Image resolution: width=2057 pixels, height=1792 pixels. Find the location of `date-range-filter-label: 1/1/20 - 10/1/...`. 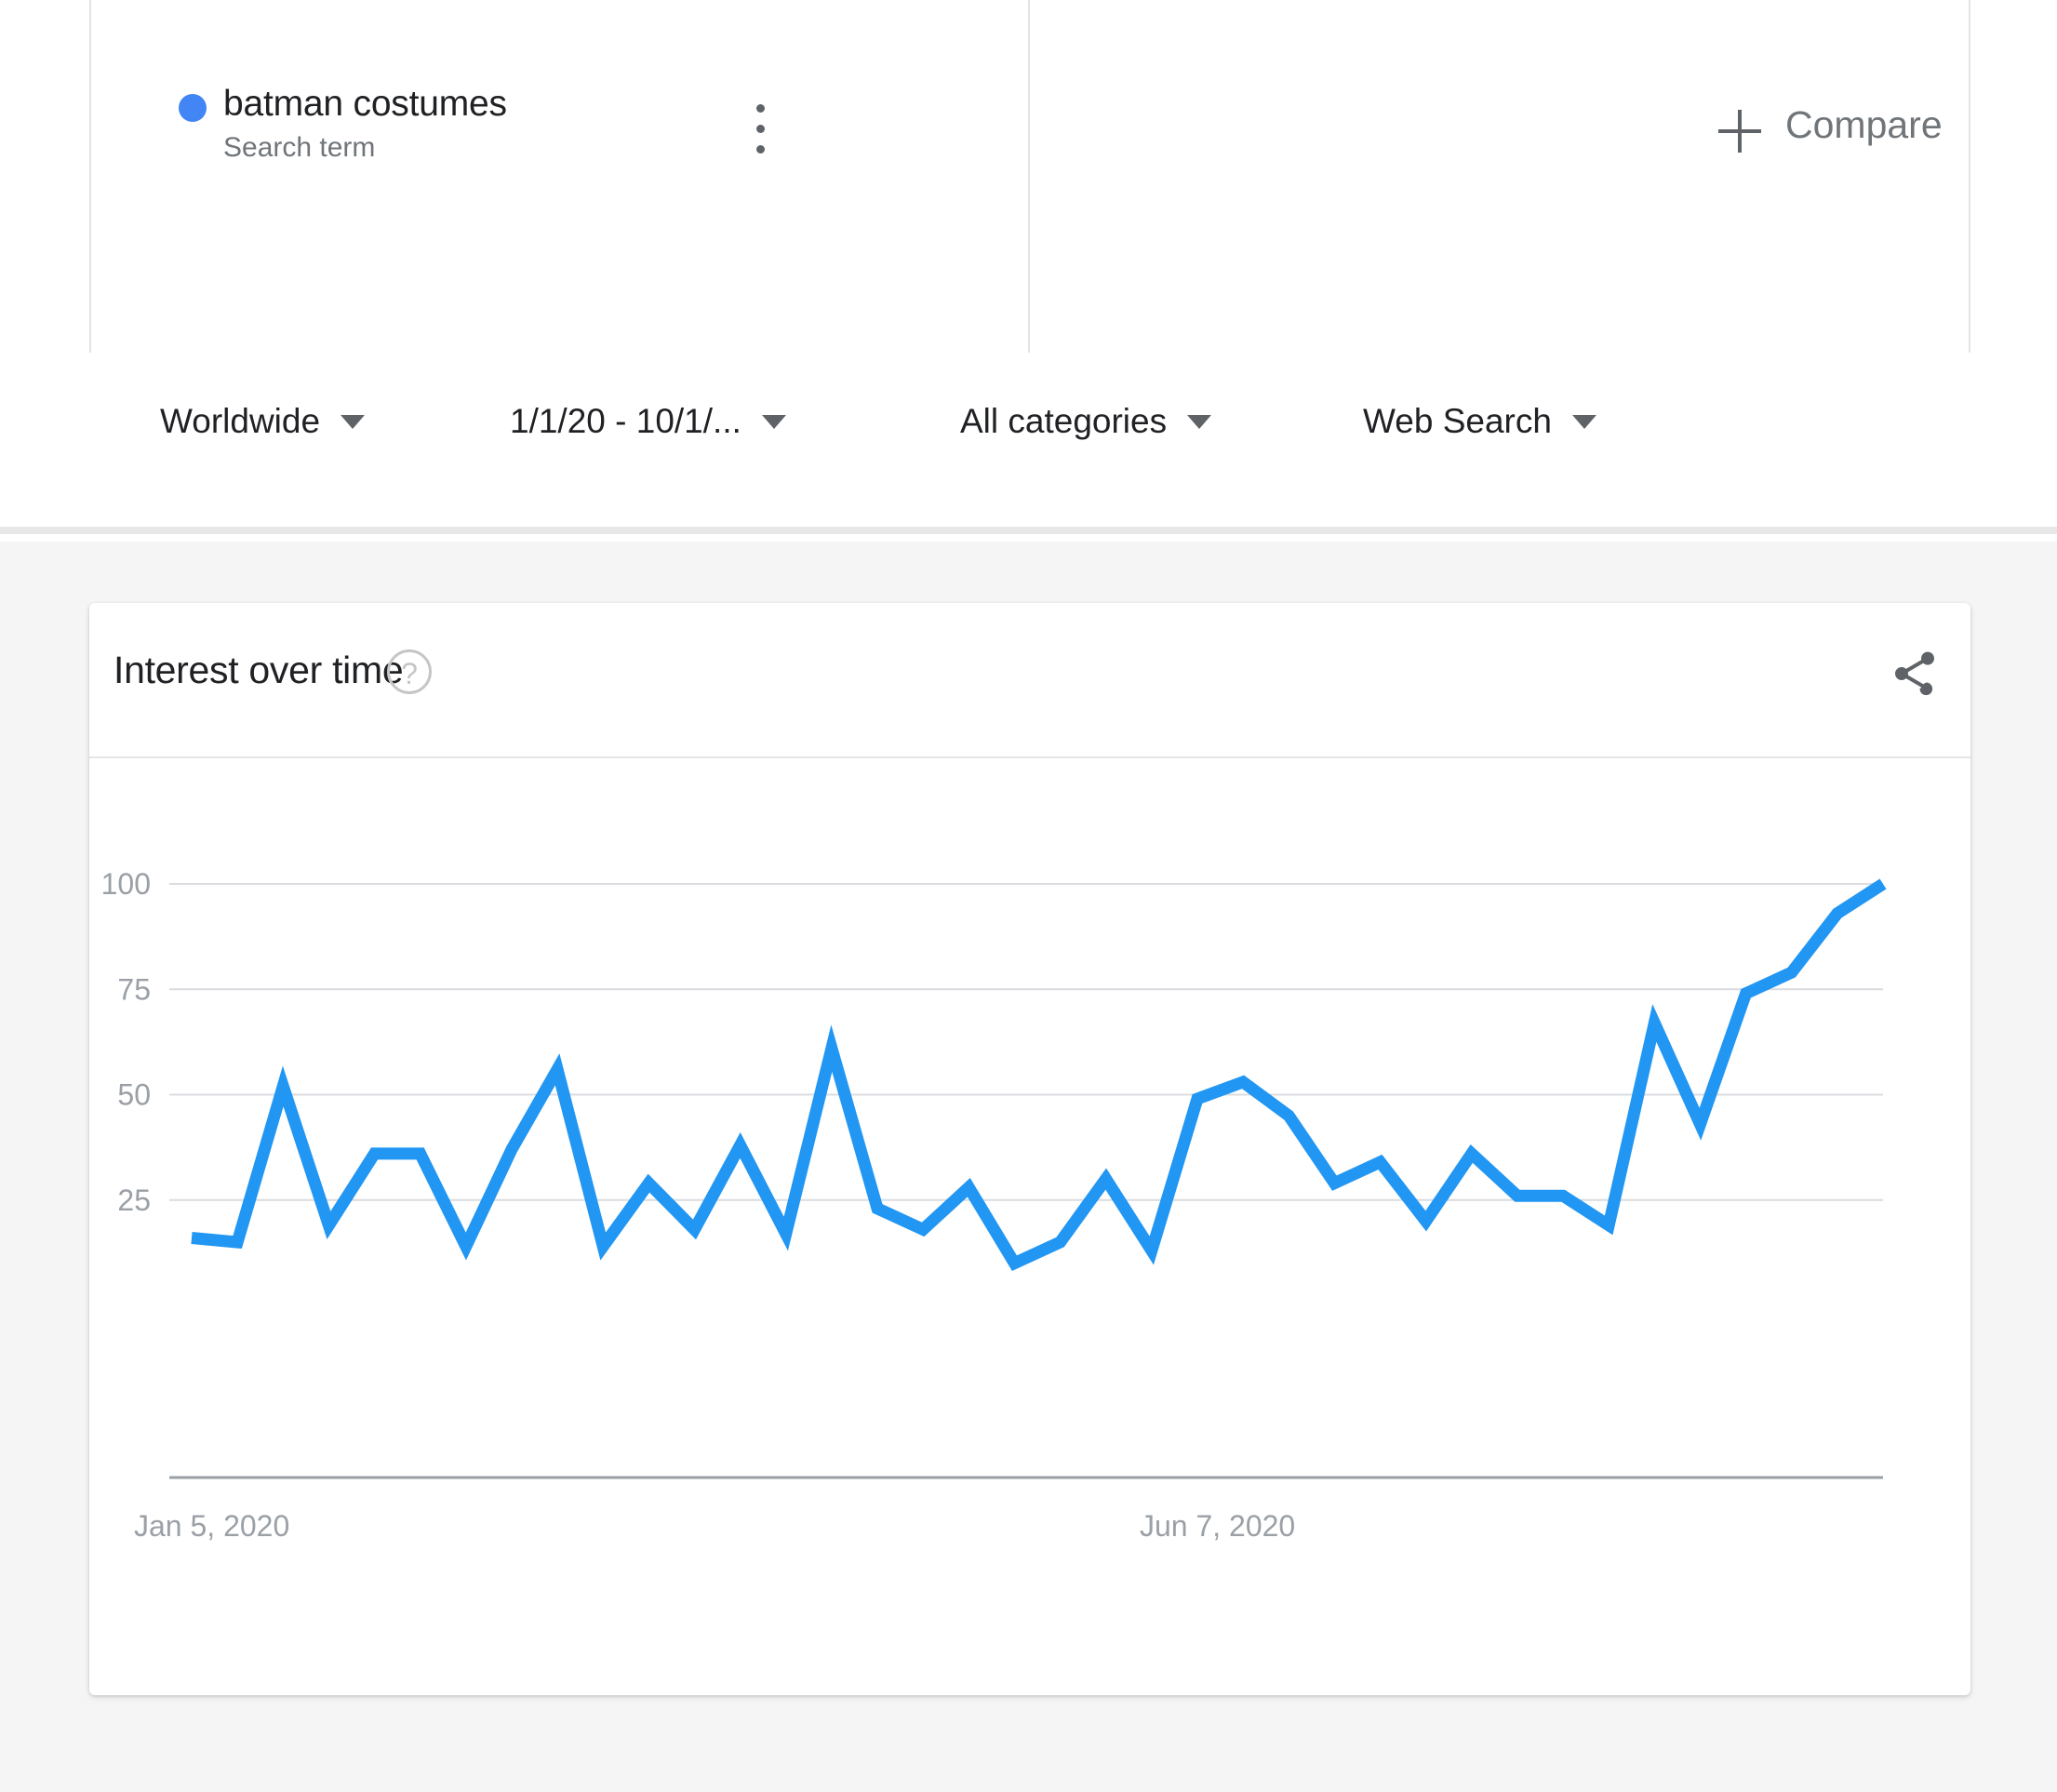

date-range-filter-label: 1/1/20 - 10/1/... is located at coordinates (625, 421).